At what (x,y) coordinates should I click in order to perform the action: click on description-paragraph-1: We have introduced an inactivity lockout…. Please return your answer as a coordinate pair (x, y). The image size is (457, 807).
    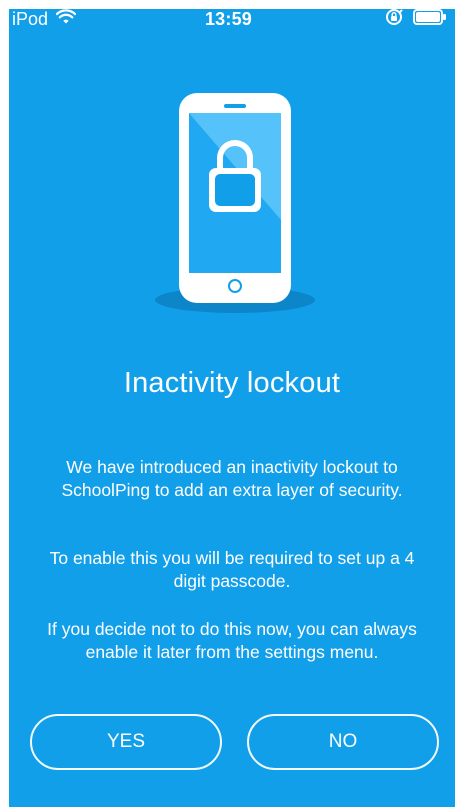
    Looking at the image, I should click on (232, 478).